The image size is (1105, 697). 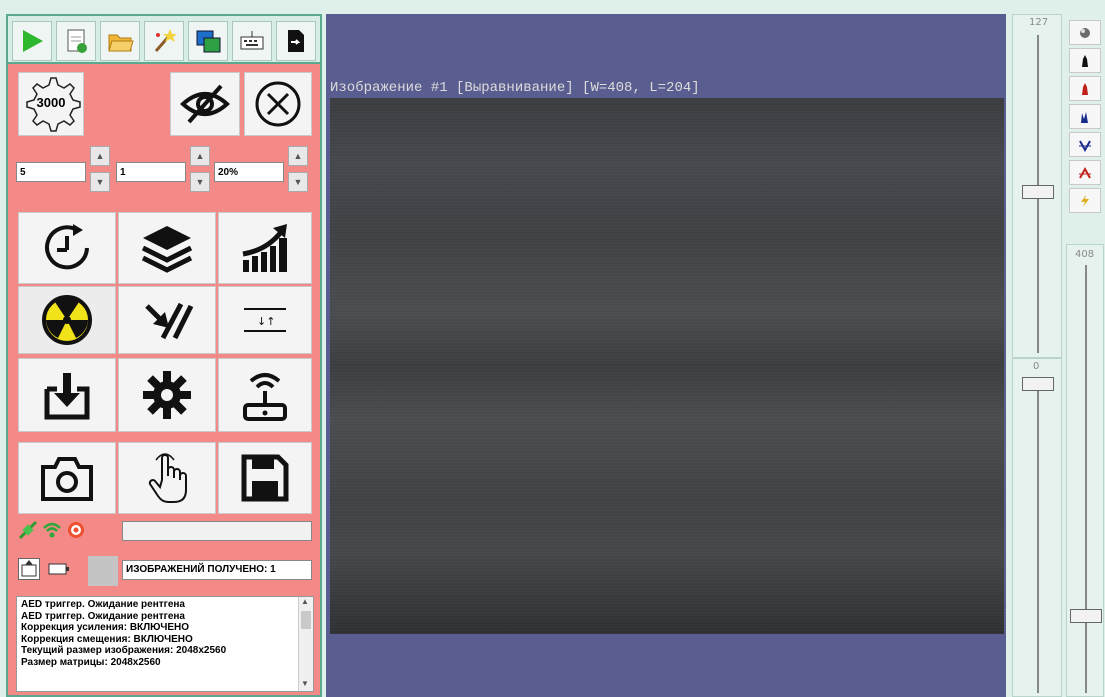 I want to click on export-button, so click(x=296, y=41).